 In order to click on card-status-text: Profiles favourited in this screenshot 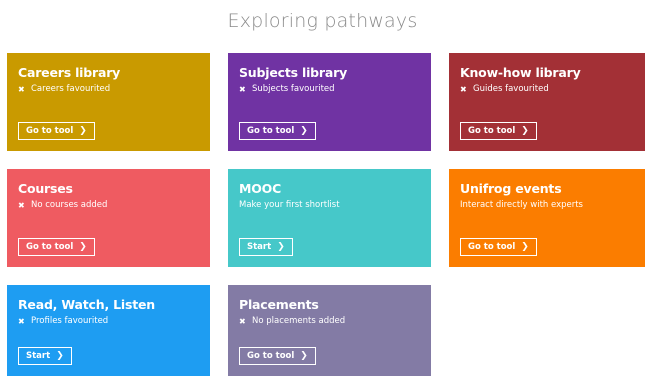, I will do `click(70, 321)`.